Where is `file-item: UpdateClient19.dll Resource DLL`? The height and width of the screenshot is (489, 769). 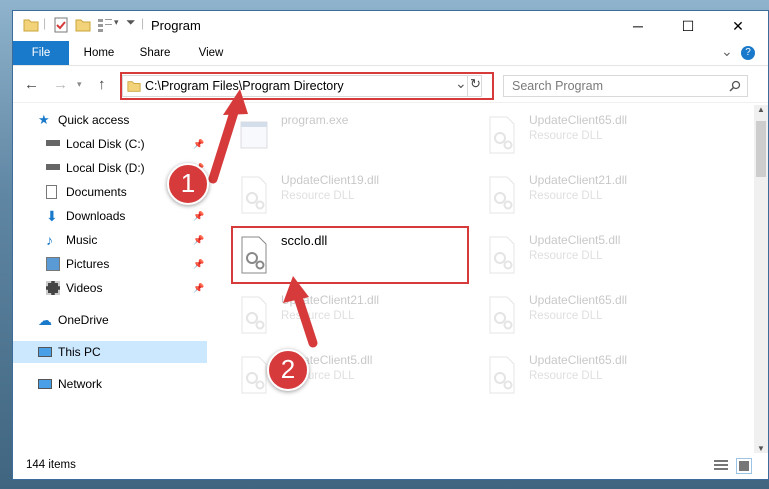
file-item: UpdateClient19.dll Resource DLL is located at coordinates (345, 195).